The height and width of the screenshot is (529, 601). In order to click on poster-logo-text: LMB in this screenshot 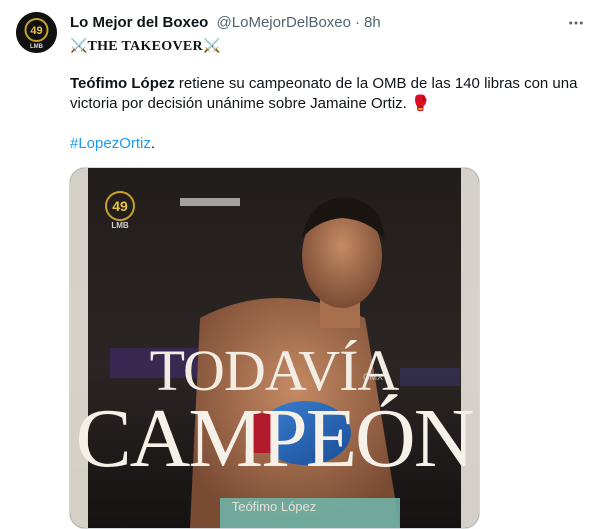, I will do `click(120, 225)`.